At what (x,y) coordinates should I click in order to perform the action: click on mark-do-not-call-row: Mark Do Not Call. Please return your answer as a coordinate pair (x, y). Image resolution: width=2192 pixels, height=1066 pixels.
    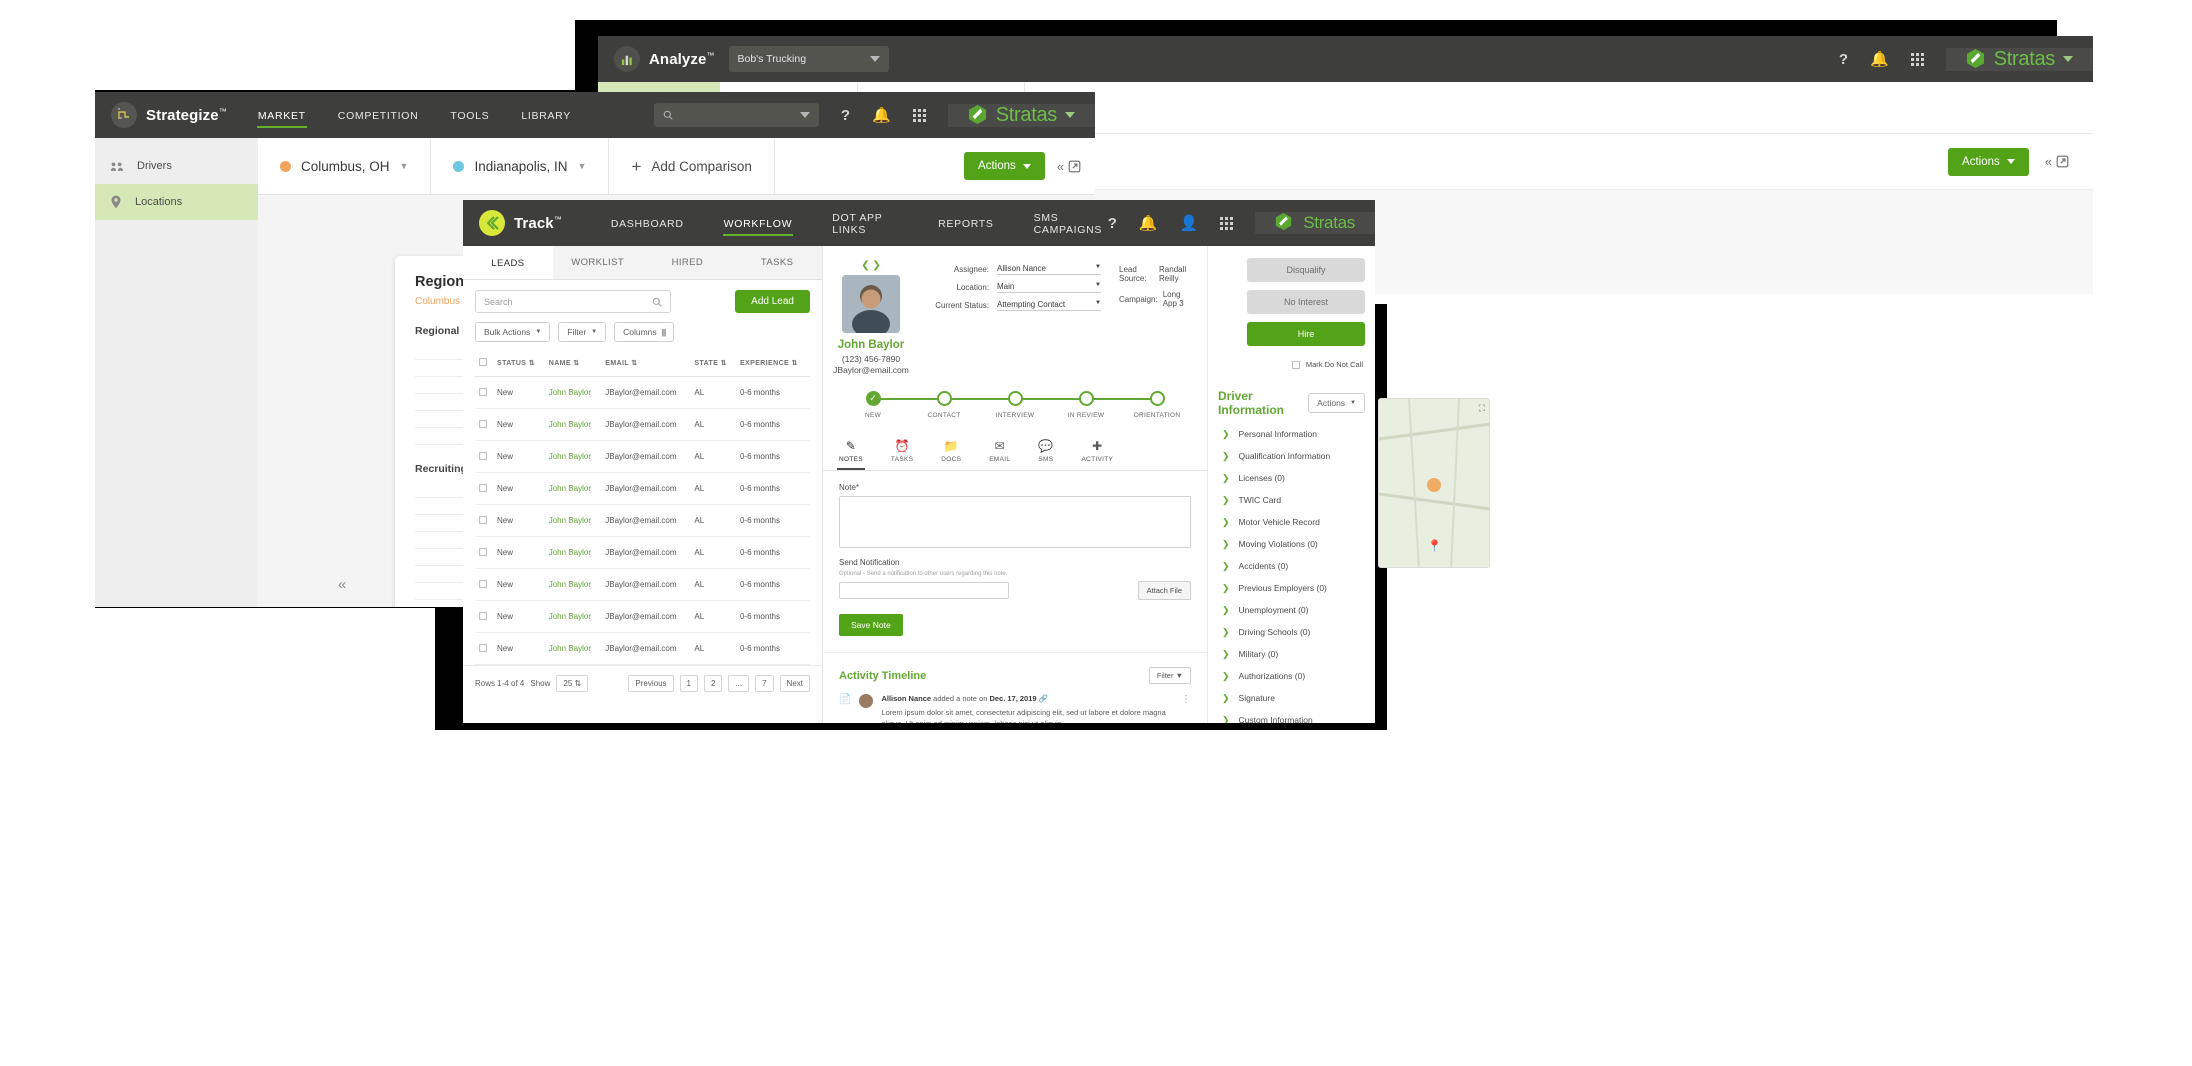
    Looking at the image, I should click on (1327, 364).